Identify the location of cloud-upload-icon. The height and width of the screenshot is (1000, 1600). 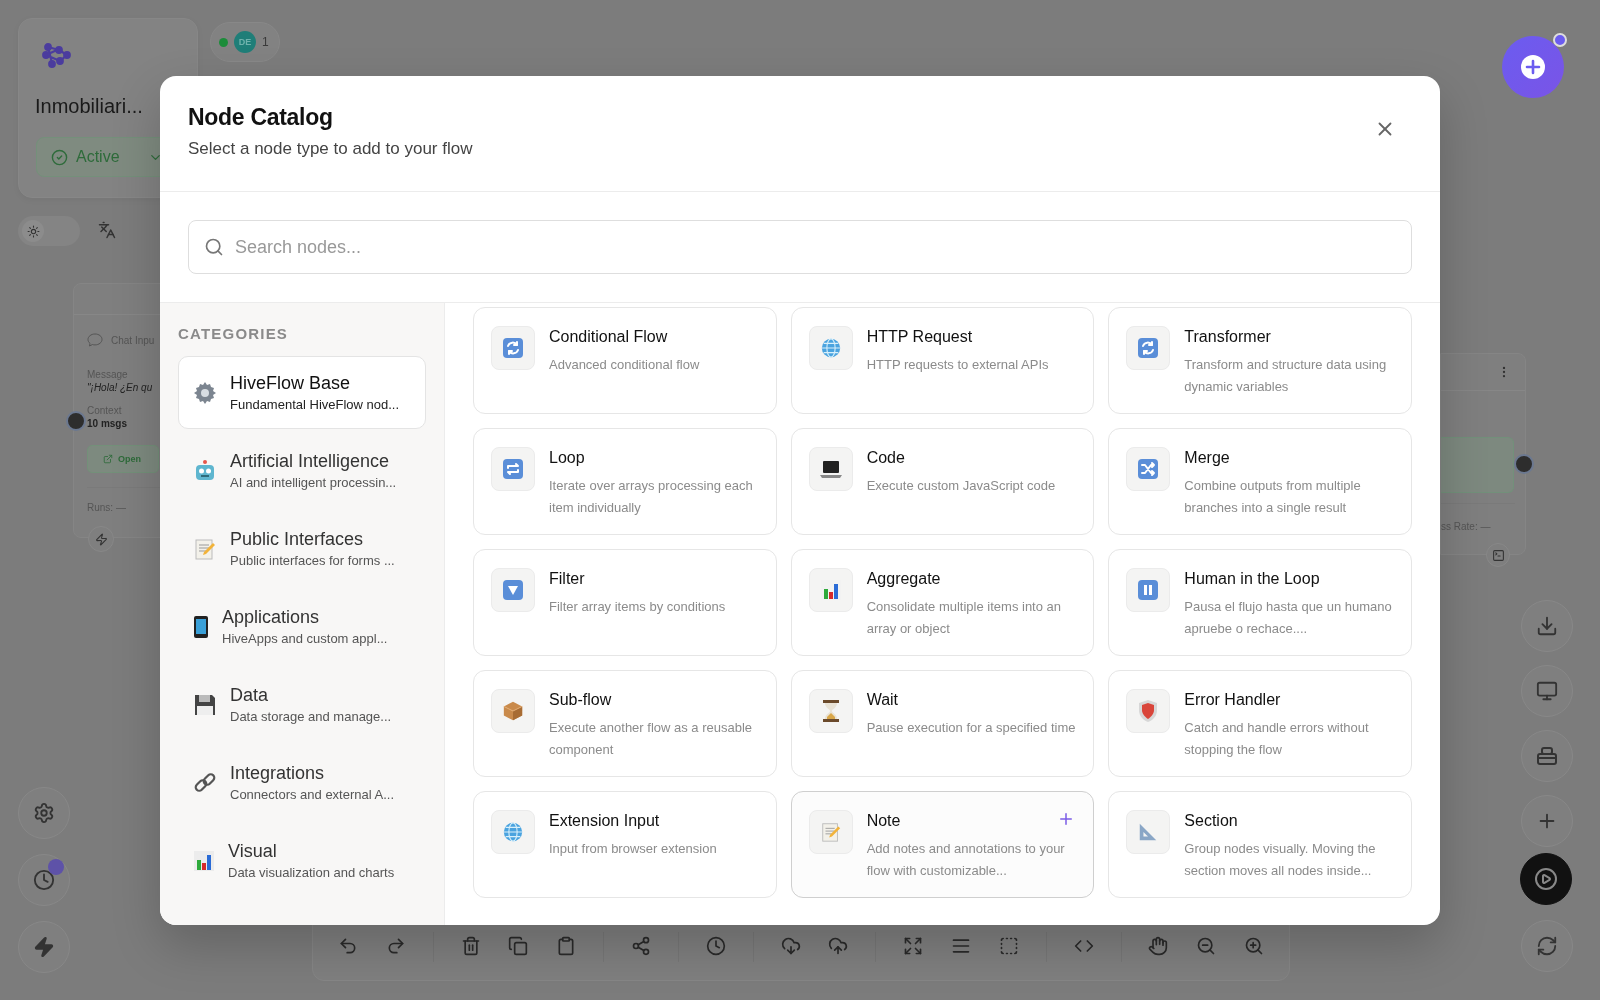
(838, 946).